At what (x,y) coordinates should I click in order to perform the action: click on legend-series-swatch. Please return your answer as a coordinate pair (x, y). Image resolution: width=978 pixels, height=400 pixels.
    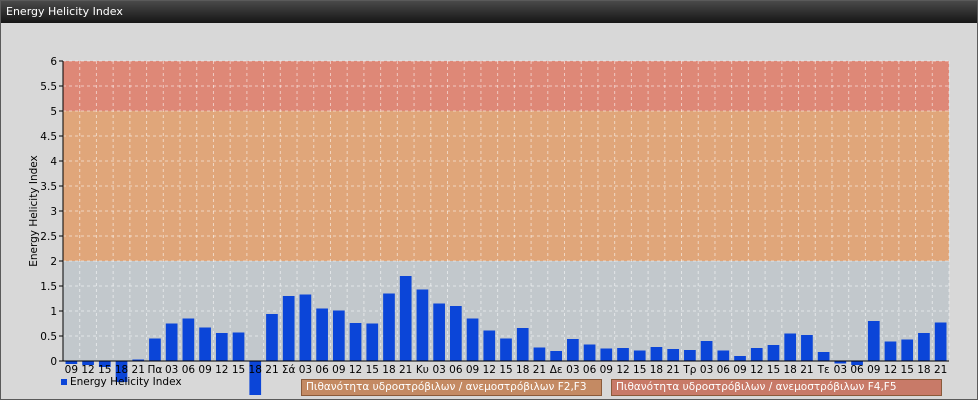
    Looking at the image, I should click on (64, 382).